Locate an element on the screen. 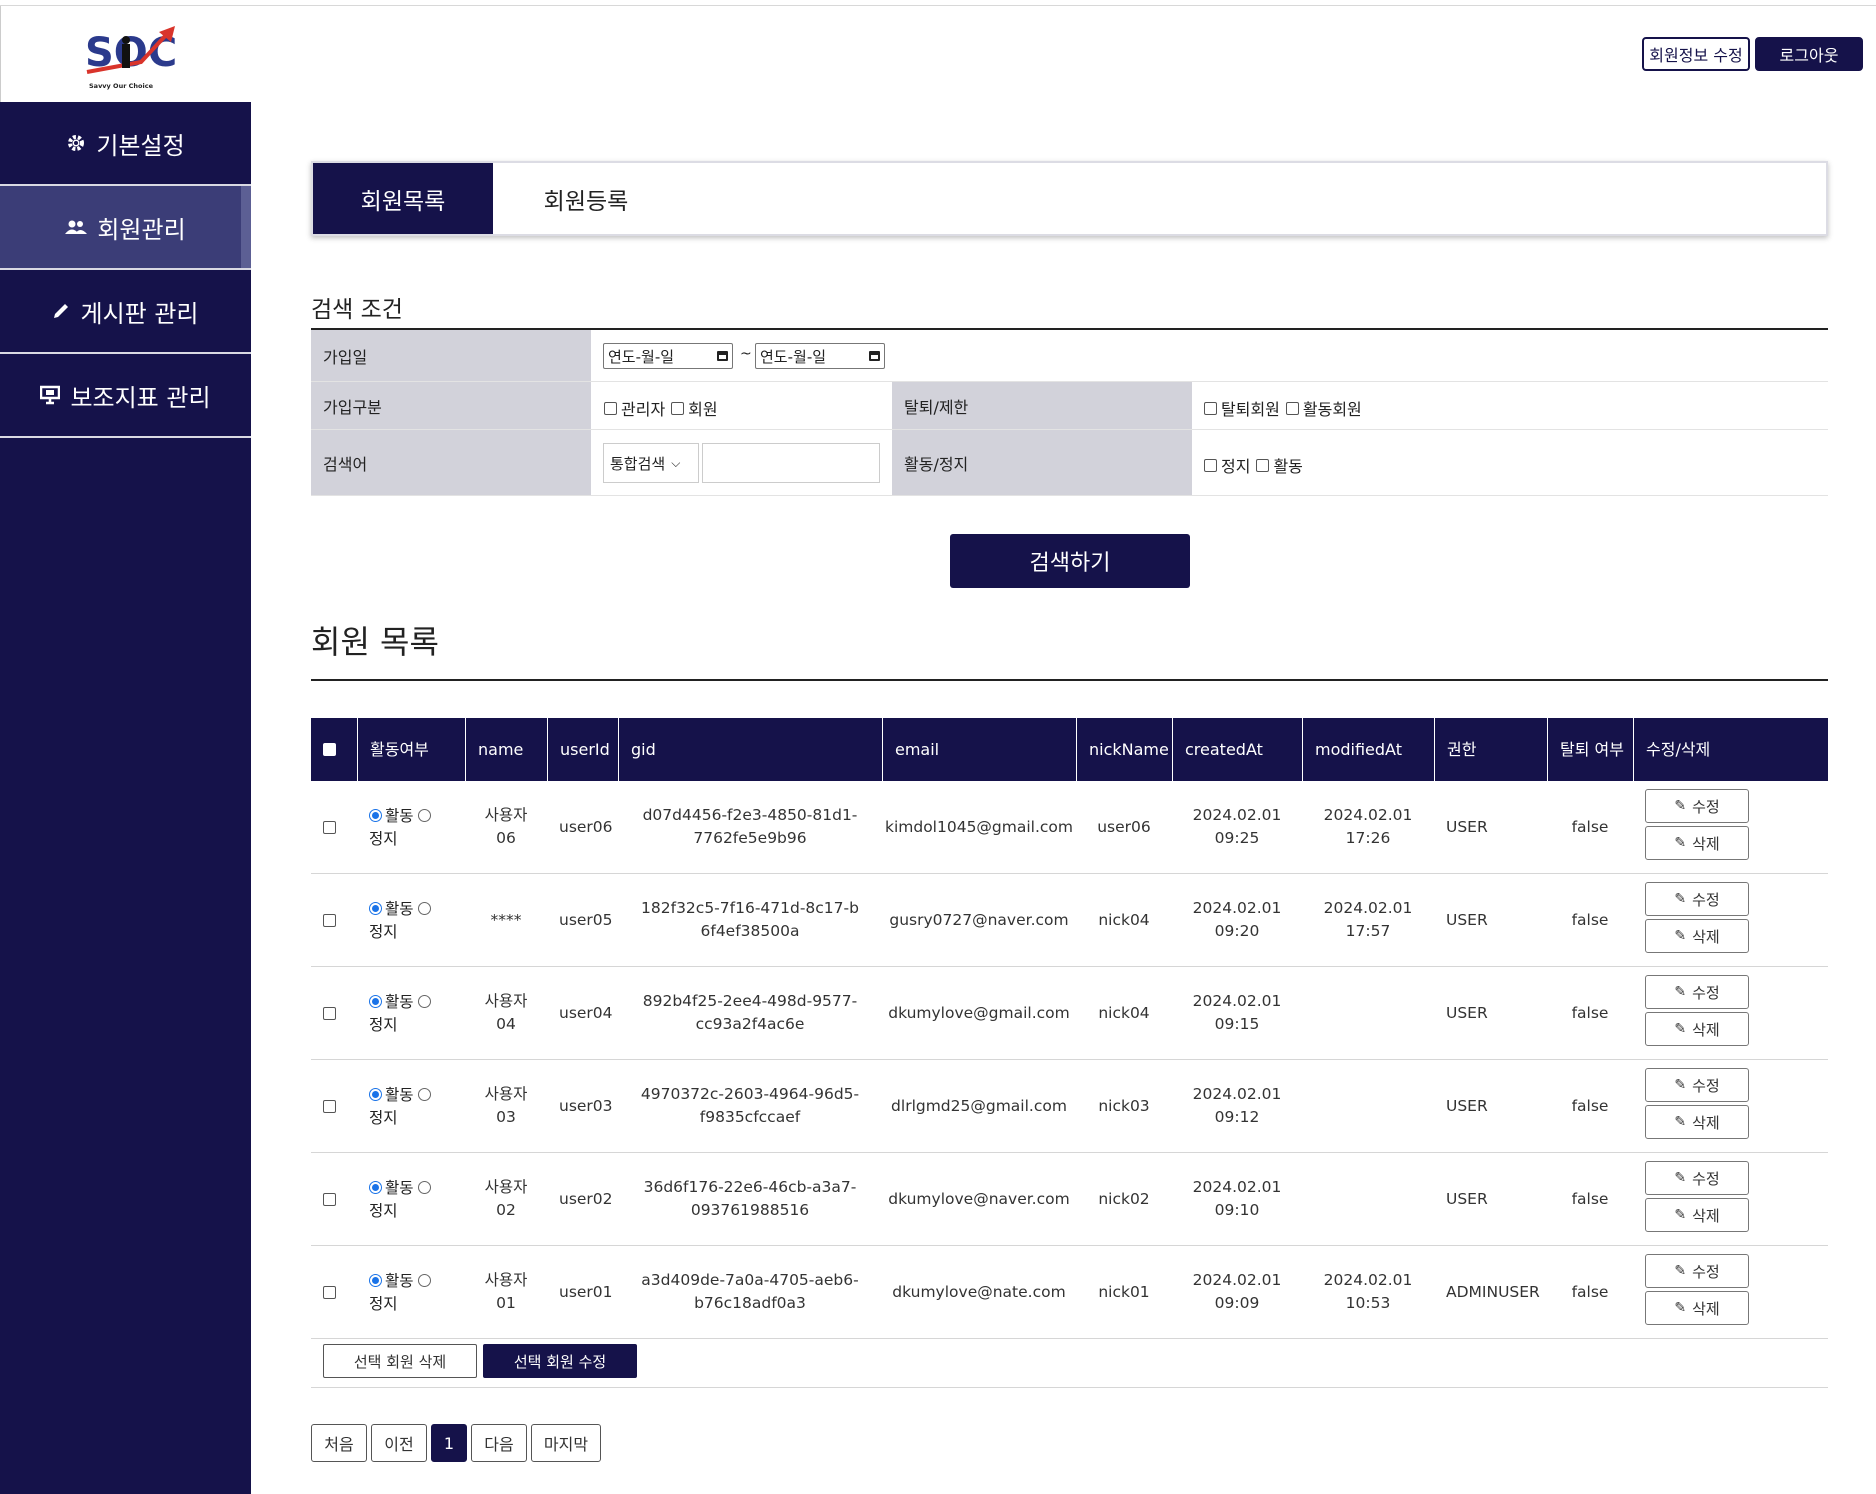 This screenshot has width=1876, height=1494. checkbox-active is located at coordinates (1263, 465).